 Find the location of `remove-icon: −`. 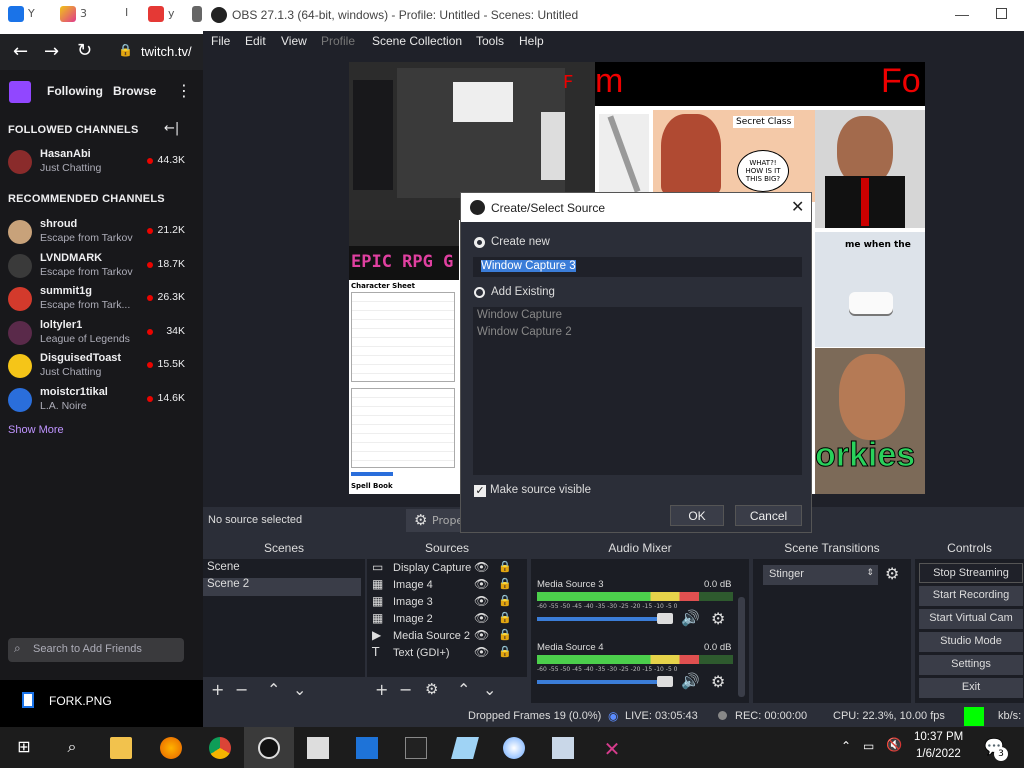

remove-icon: − is located at coordinates (241, 689).